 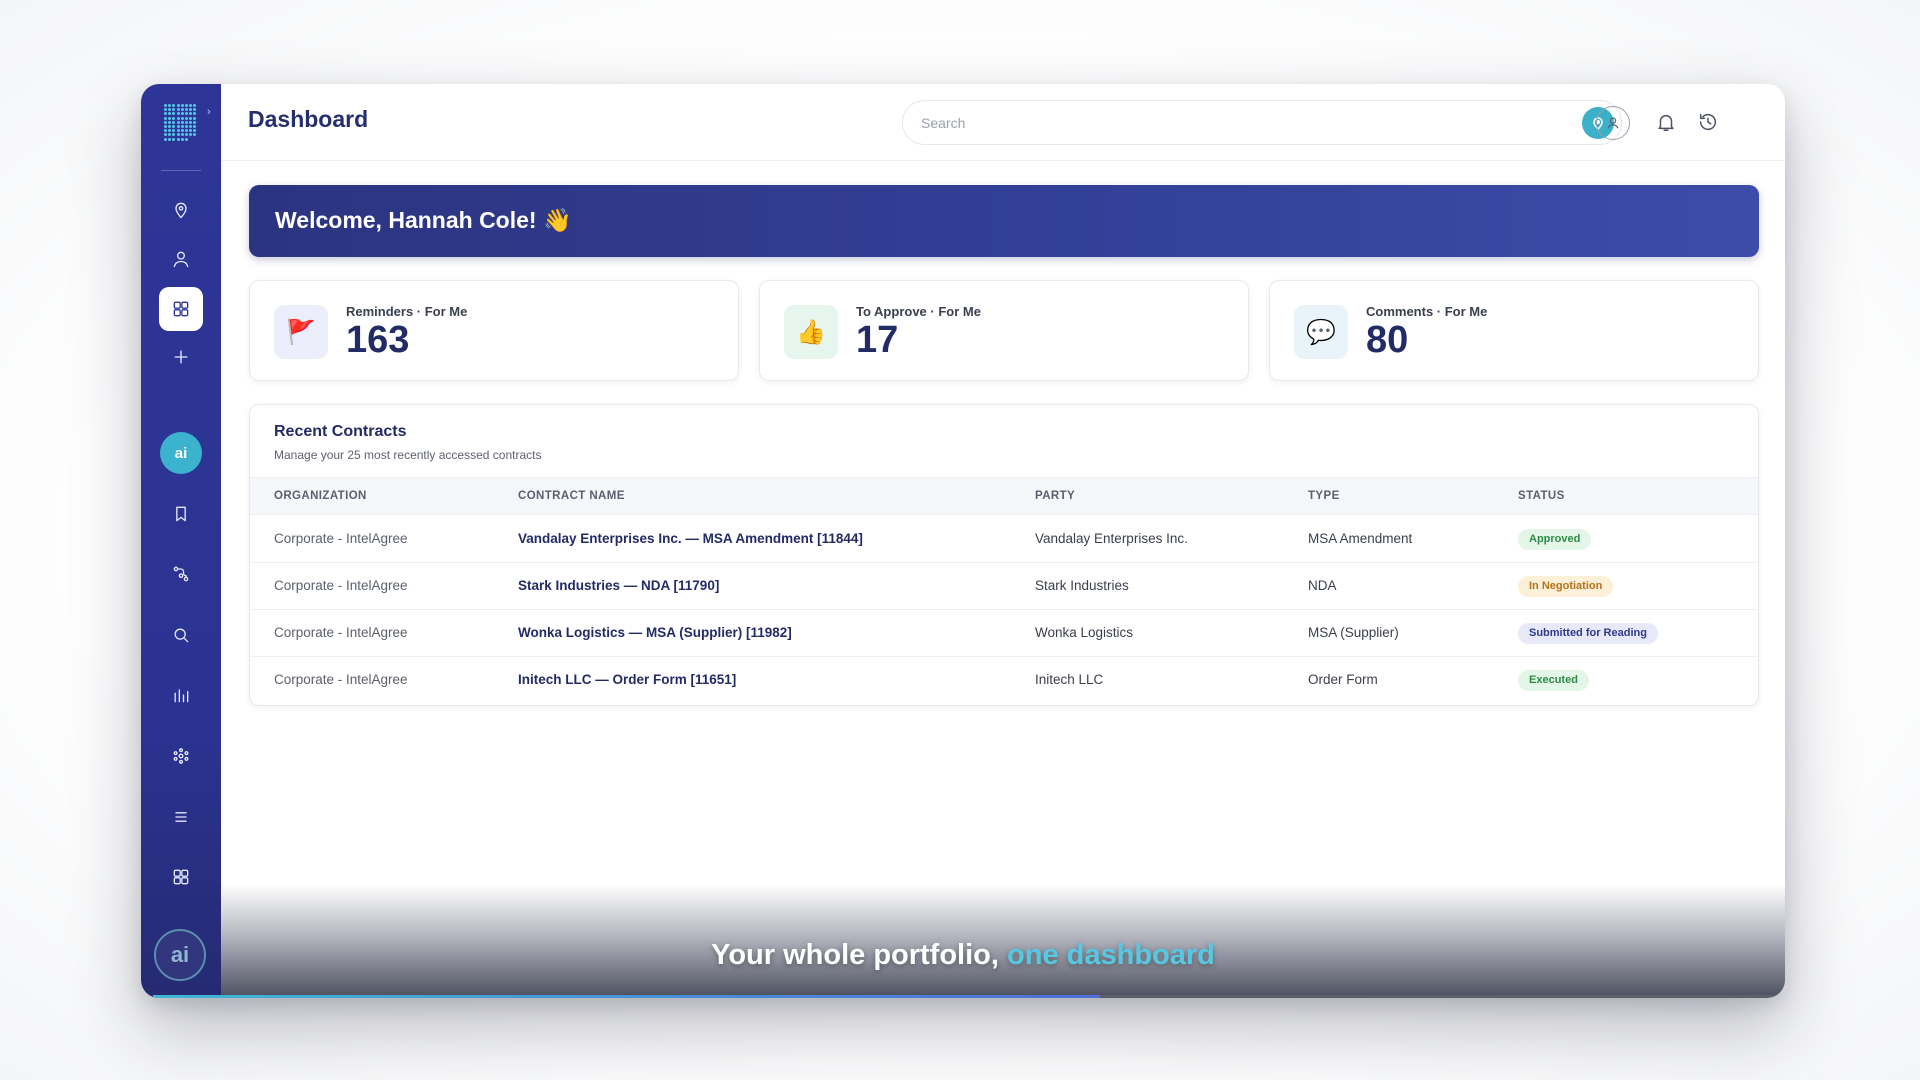 What do you see at coordinates (1553, 680) in the screenshot?
I see `status-badge: Executed` at bounding box center [1553, 680].